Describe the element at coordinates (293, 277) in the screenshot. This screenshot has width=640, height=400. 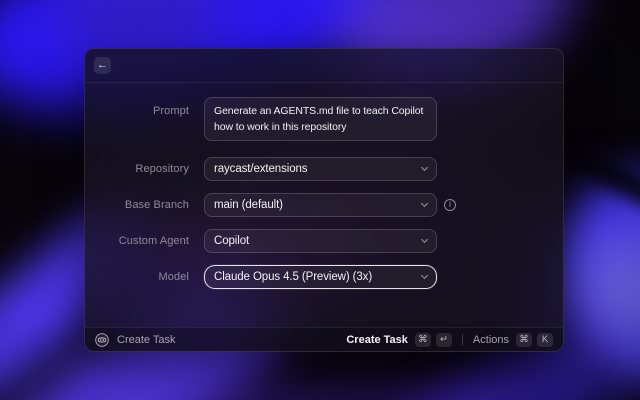
I see `model-value: Claude Opus 4.5 (Preview) (3x)` at that location.